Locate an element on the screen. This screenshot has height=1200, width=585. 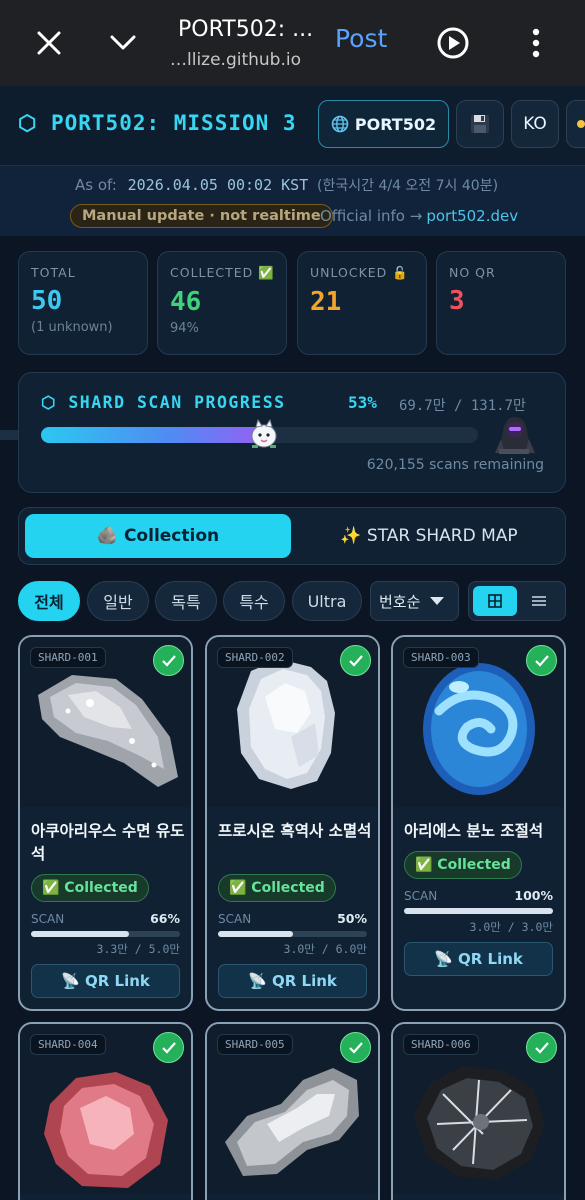
stat-value: 46 is located at coordinates (186, 302).